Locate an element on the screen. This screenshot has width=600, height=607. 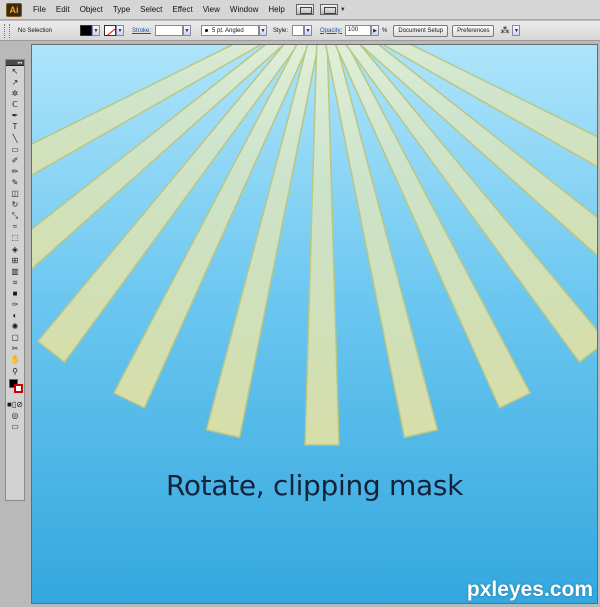
stroke-label: Stroke: is located at coordinates (141, 31).